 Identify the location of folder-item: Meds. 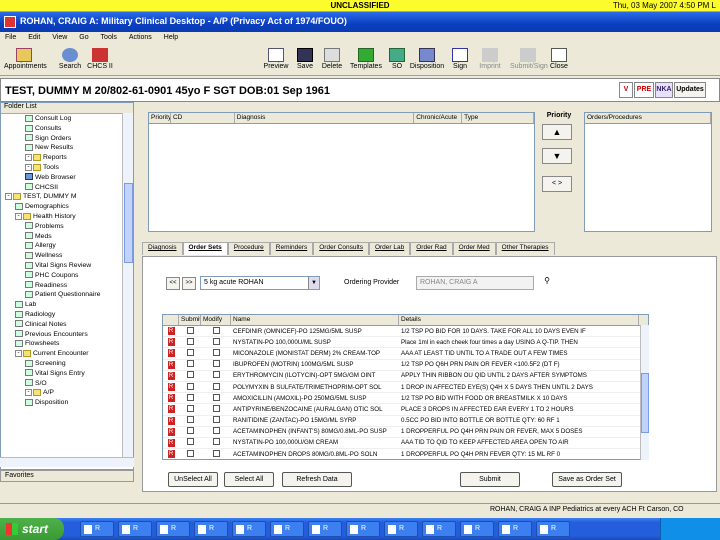
(67, 237).